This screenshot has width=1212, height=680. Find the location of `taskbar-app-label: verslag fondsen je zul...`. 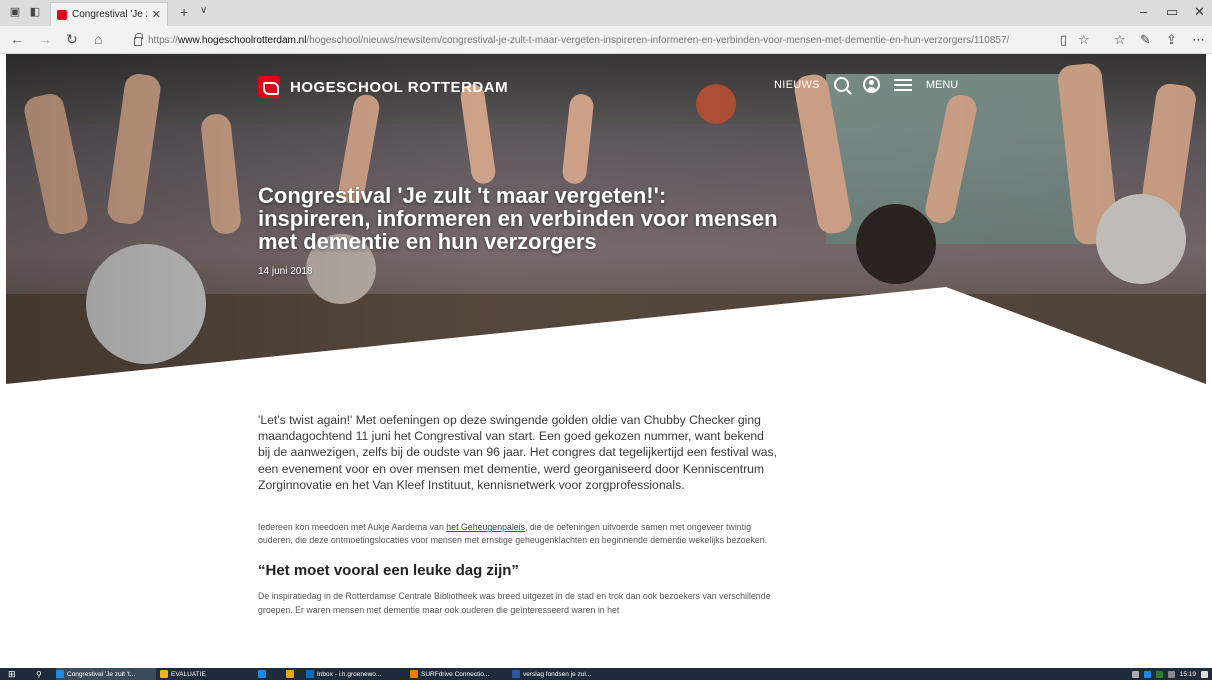

taskbar-app-label: verslag fondsen je zul... is located at coordinates (557, 674).